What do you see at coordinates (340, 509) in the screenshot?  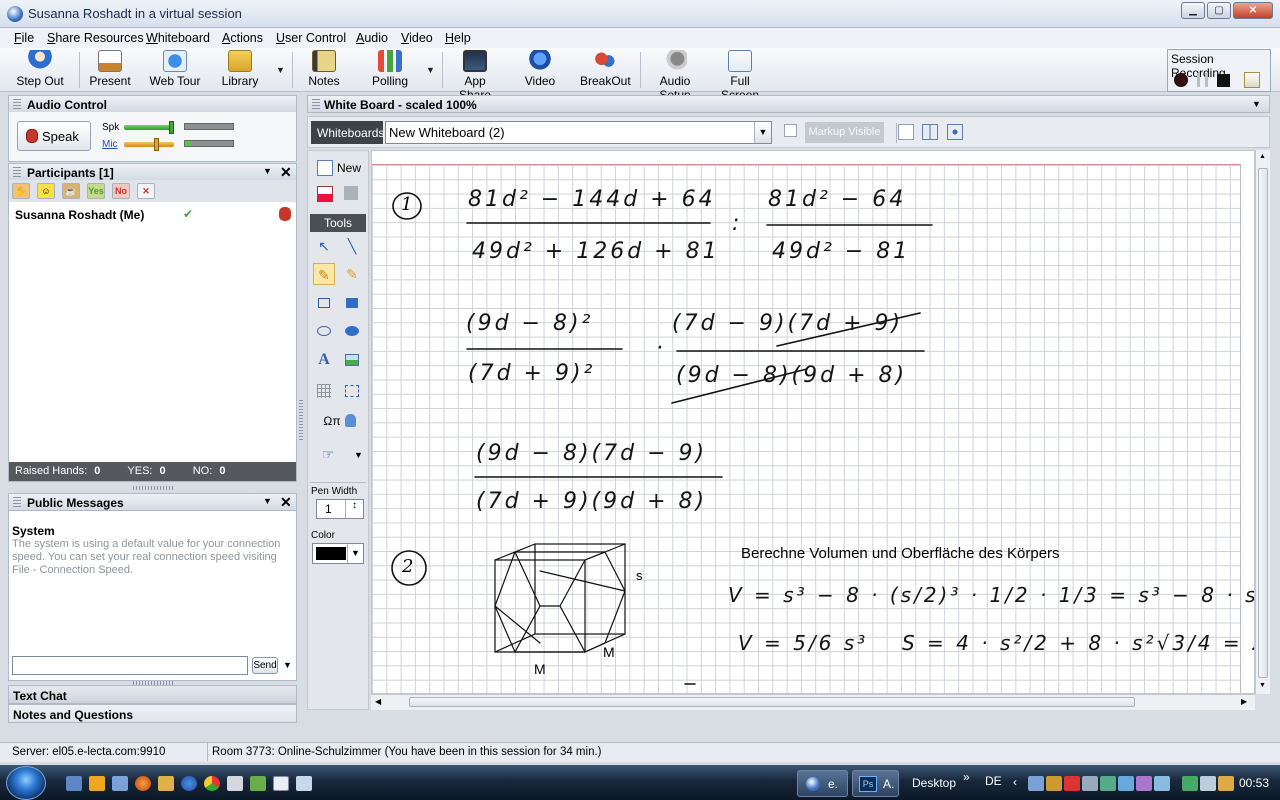 I see `pen-width-input: 1 ↕` at bounding box center [340, 509].